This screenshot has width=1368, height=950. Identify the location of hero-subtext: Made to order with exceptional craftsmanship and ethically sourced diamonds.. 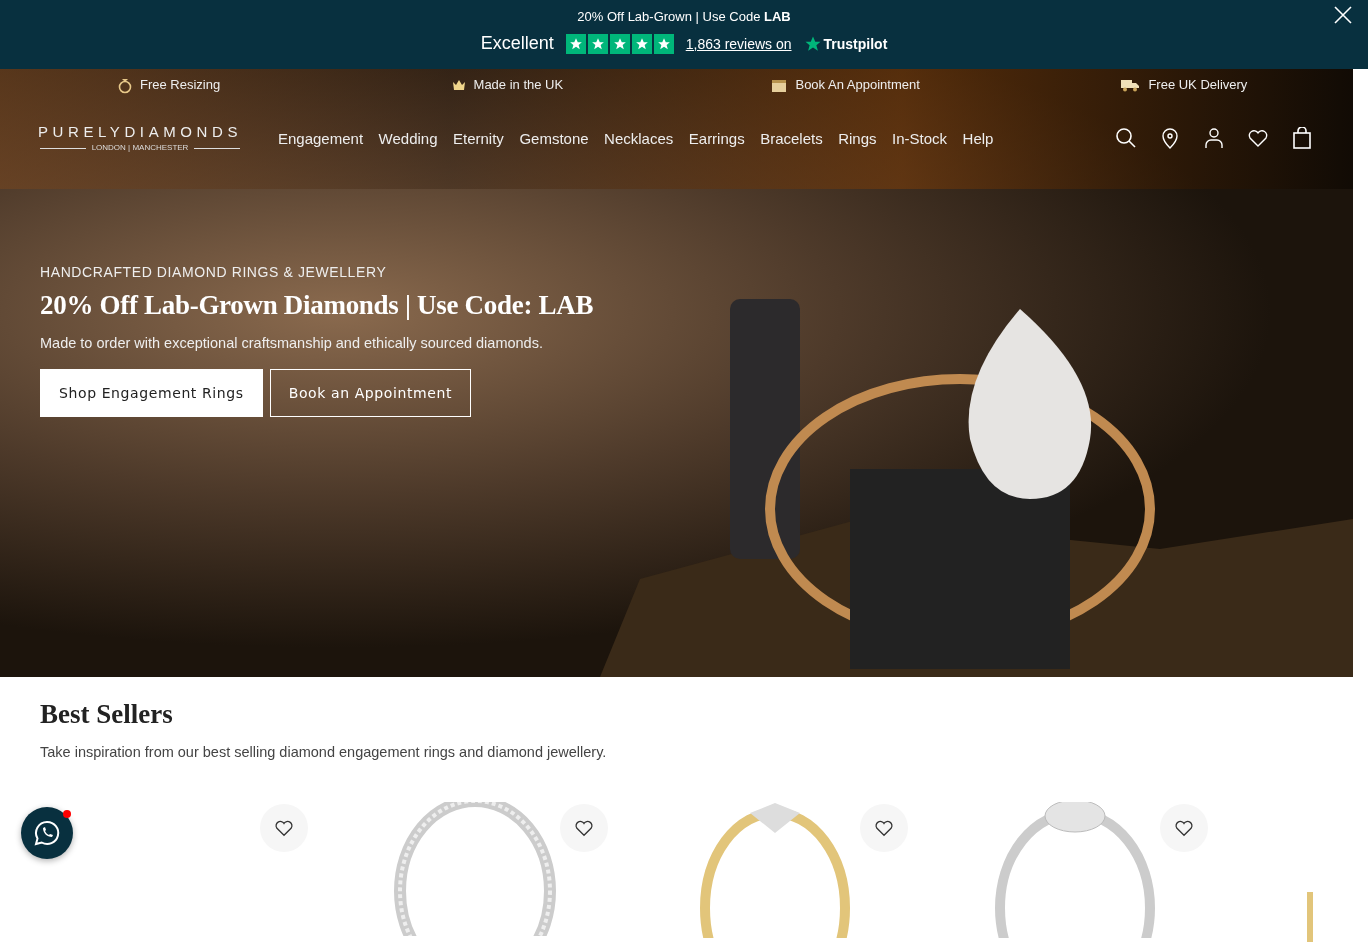
(292, 343).